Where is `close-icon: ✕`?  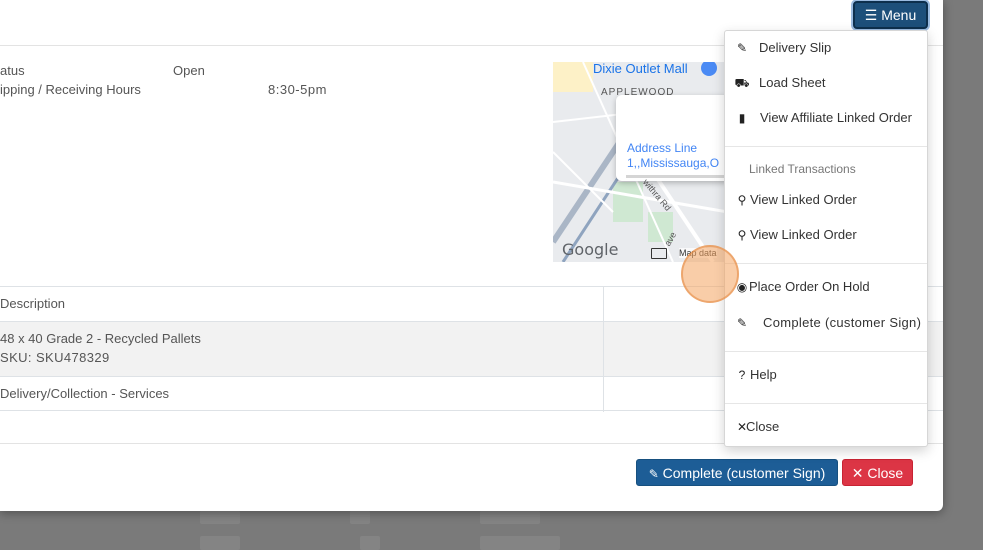 close-icon: ✕ is located at coordinates (857, 473).